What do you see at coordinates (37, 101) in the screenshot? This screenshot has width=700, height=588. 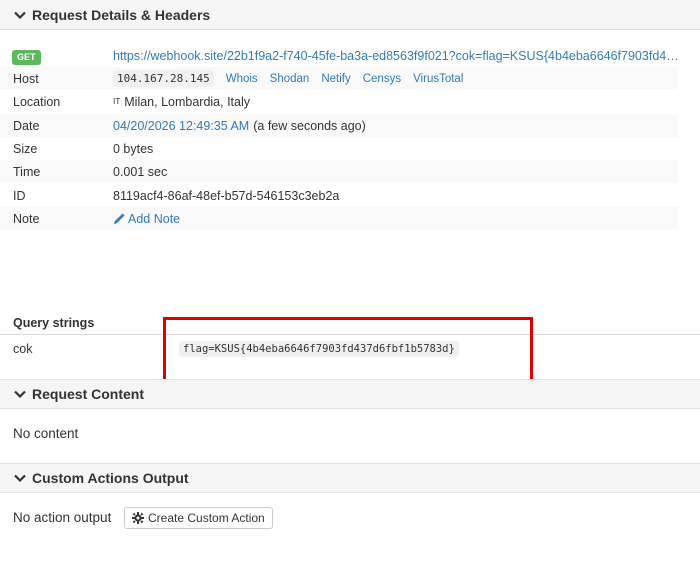 I see `location-label: Location` at bounding box center [37, 101].